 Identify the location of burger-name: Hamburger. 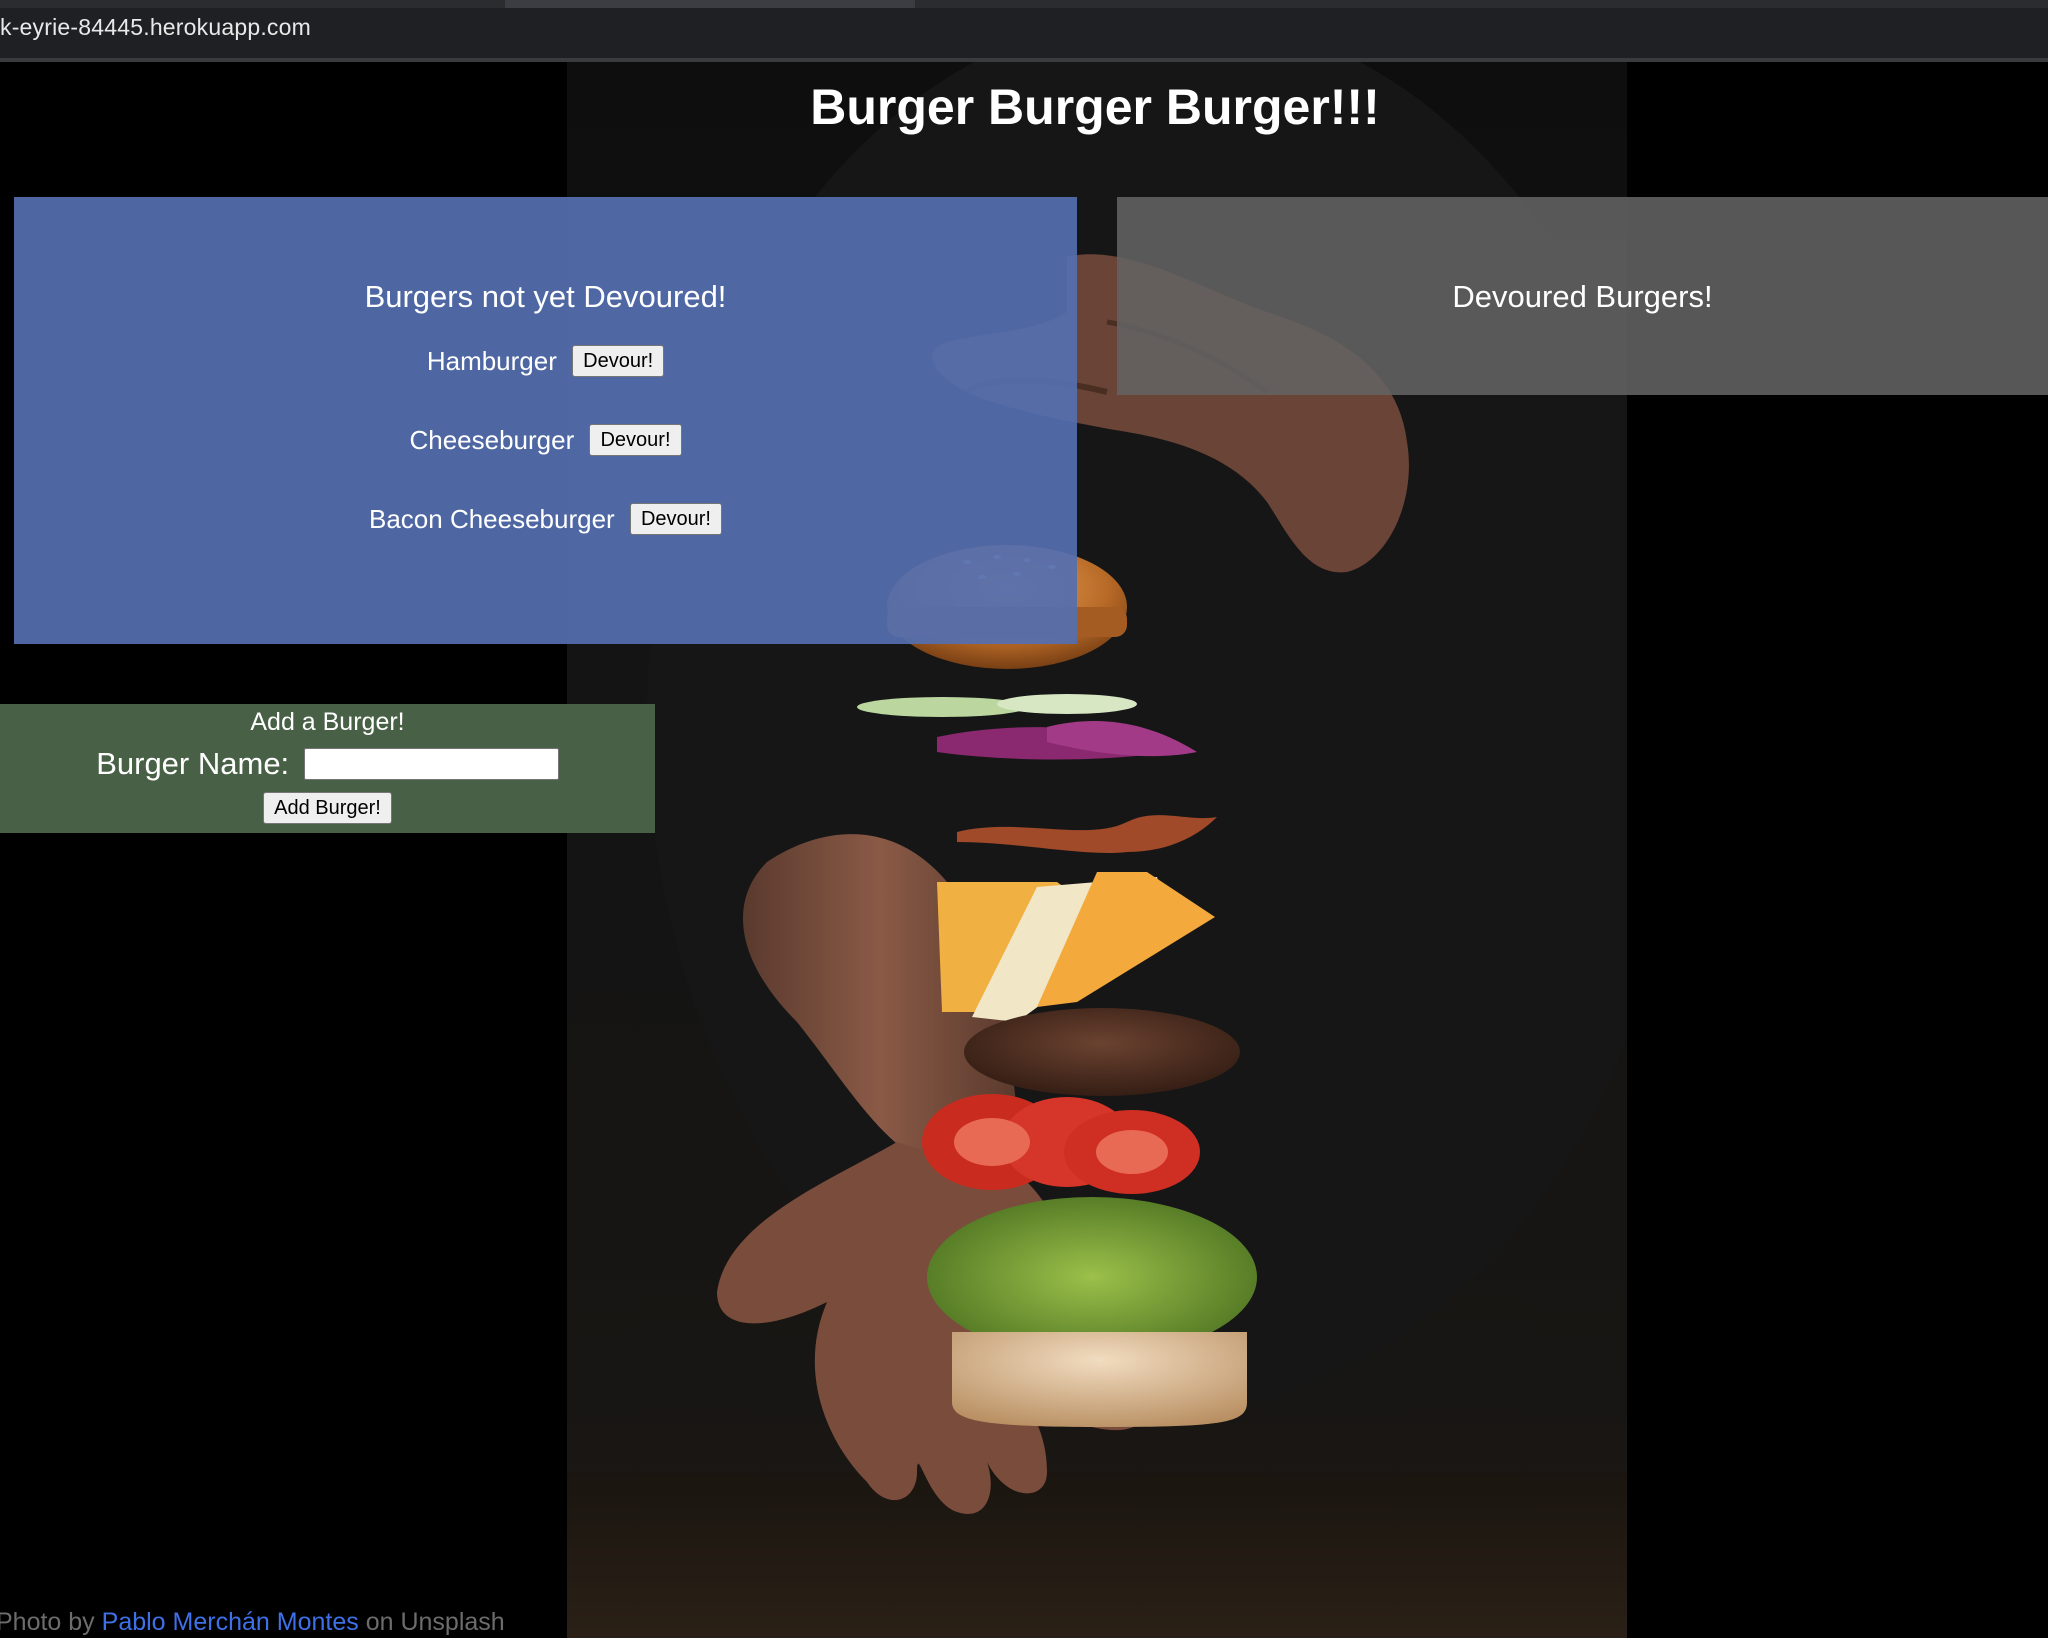
(491, 361).